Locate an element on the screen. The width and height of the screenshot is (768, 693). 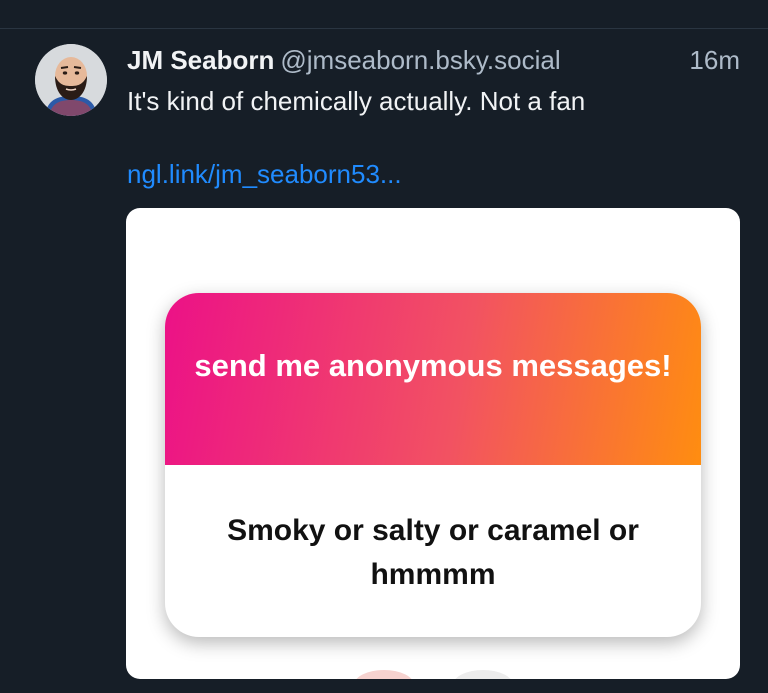
author-avatar is located at coordinates (71, 80).